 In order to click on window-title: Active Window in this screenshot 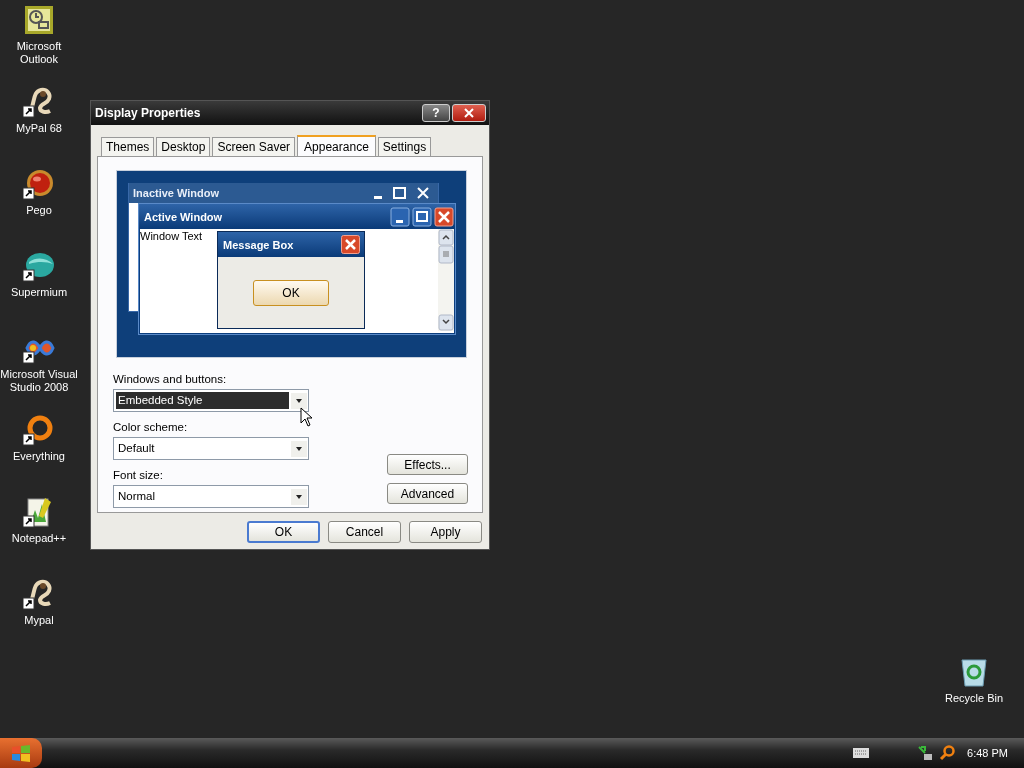, I will do `click(183, 216)`.